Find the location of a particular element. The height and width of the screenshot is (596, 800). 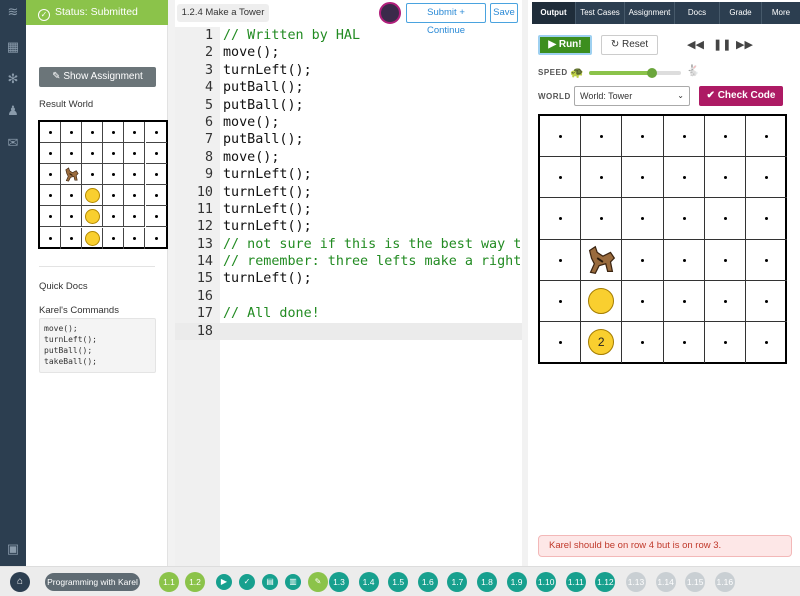

tab-output: Output is located at coordinates (554, 13).